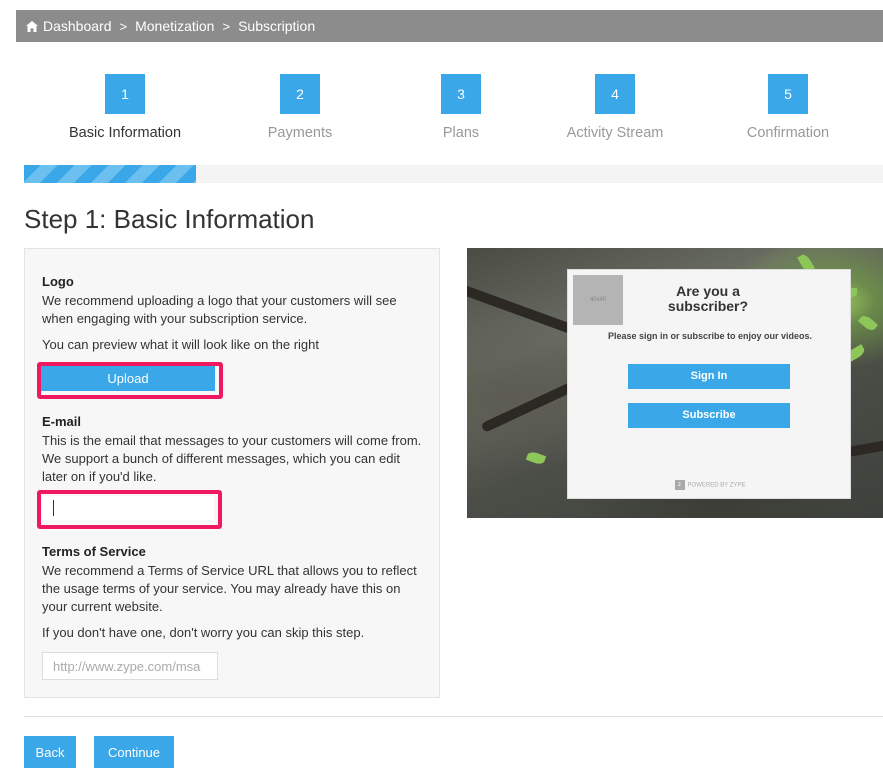 This screenshot has height=781, width=883. Describe the element at coordinates (300, 94) in the screenshot. I see `step-number: 2` at that location.